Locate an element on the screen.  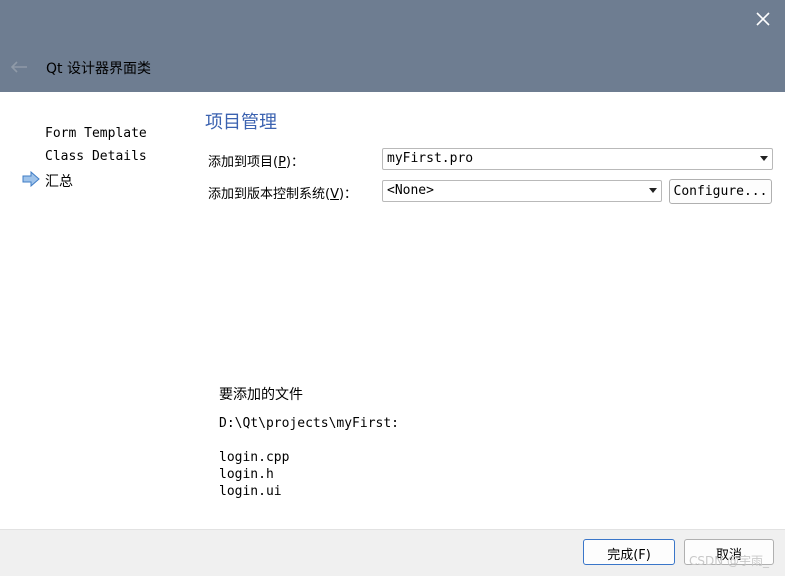
sidebar-item-summary: 汇总 is located at coordinates (59, 182).